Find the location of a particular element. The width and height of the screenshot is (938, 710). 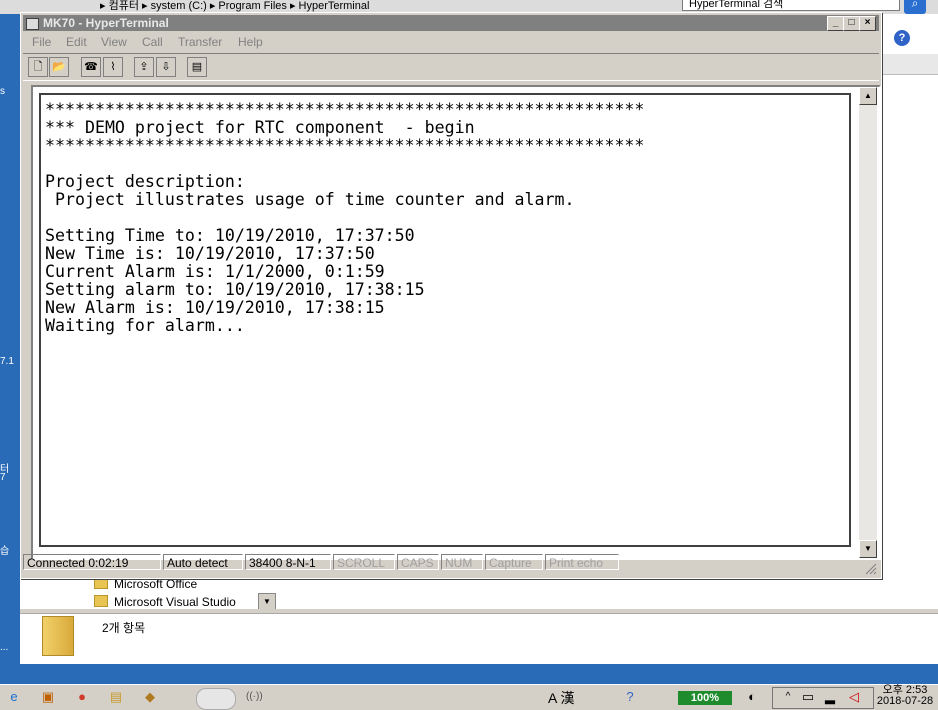

scroll-up-icon: ▲ is located at coordinates (868, 96).